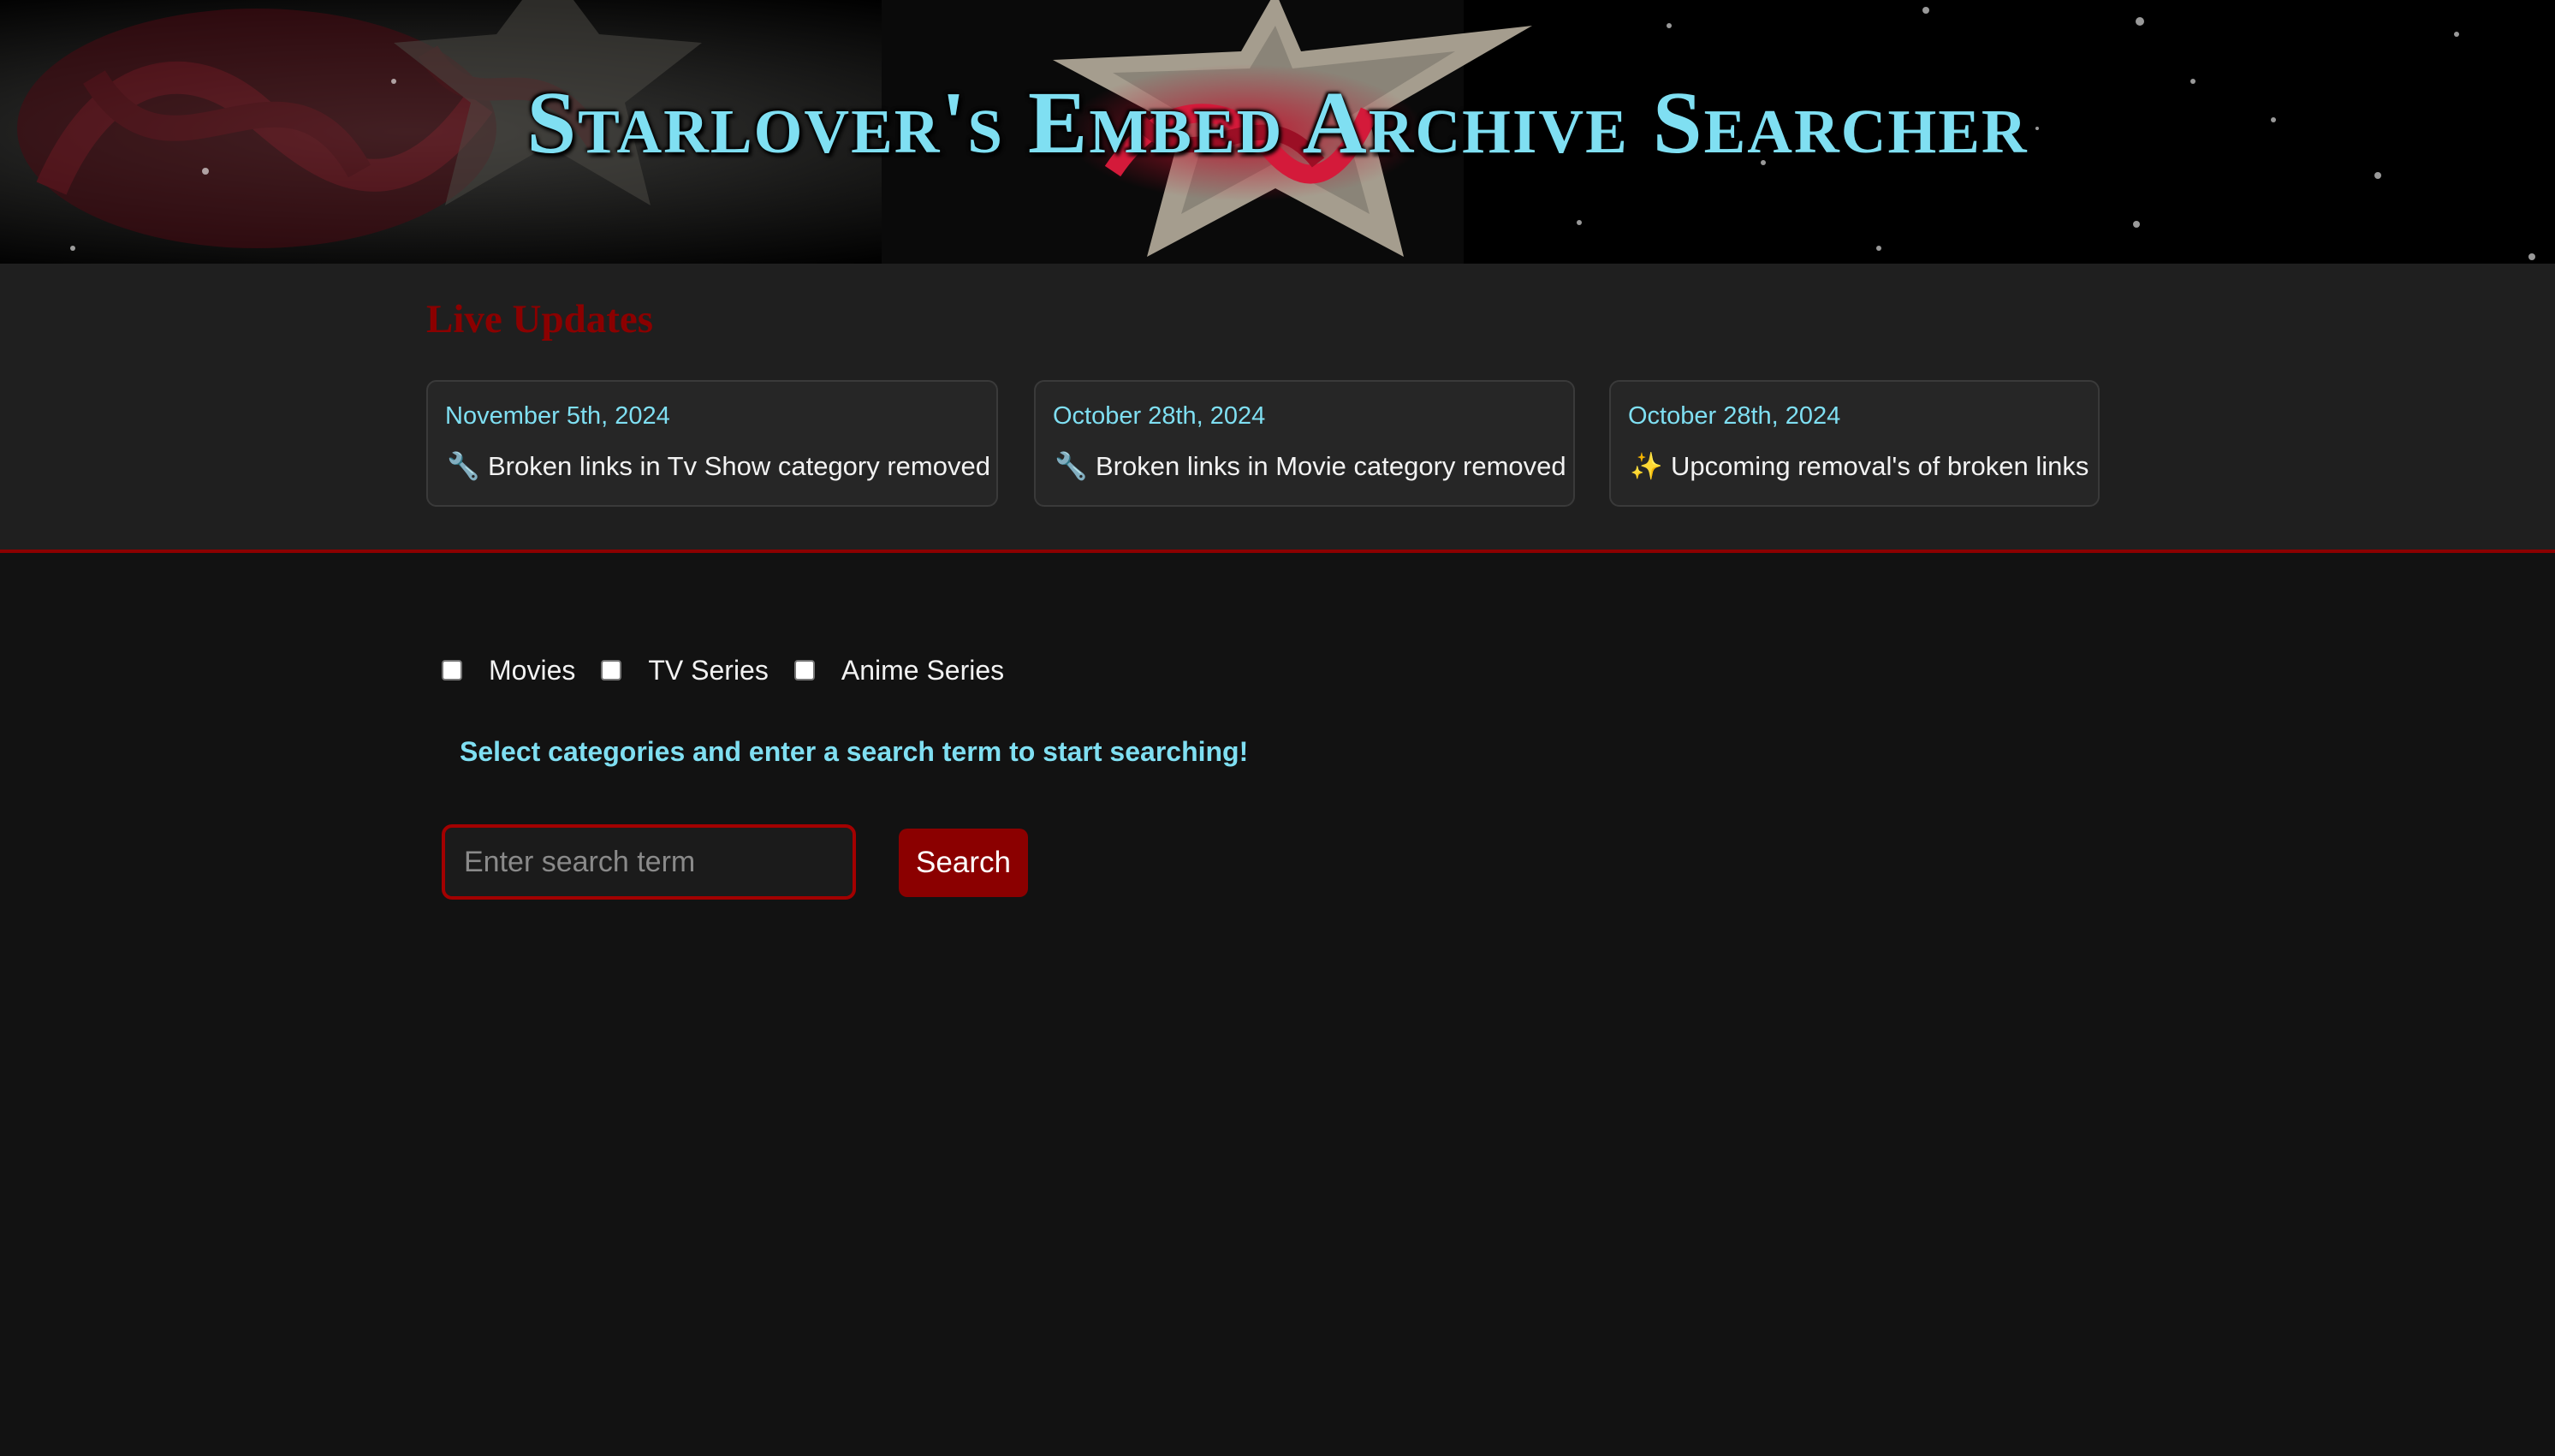 The width and height of the screenshot is (2555, 1456). I want to click on search-input, so click(649, 862).